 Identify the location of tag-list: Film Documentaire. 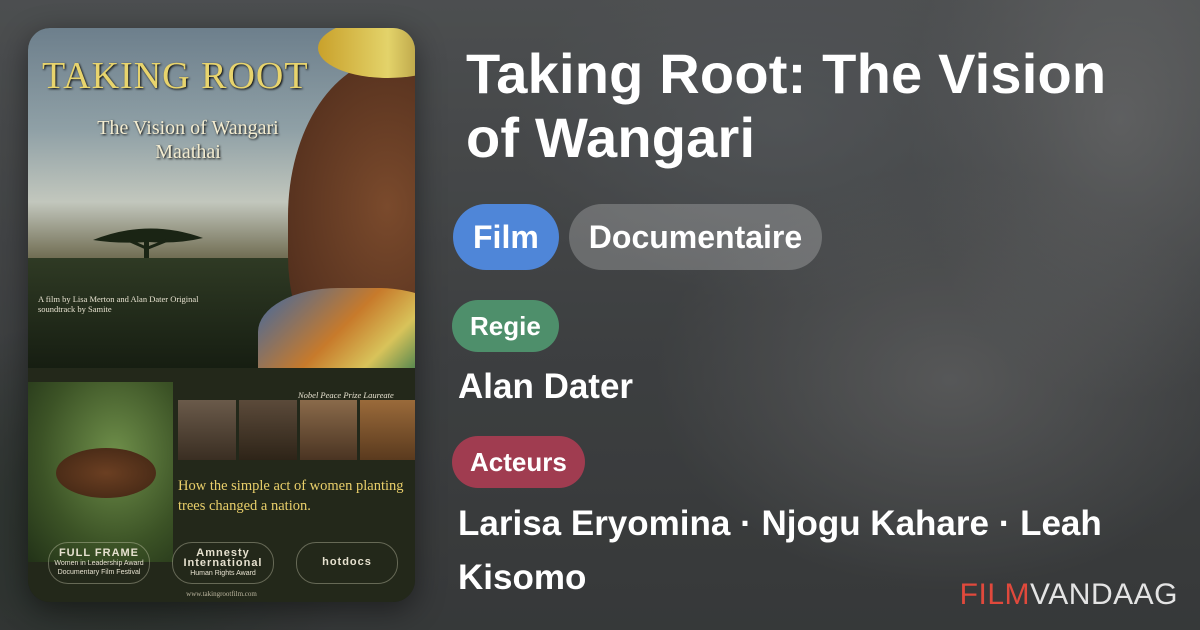
(638, 237).